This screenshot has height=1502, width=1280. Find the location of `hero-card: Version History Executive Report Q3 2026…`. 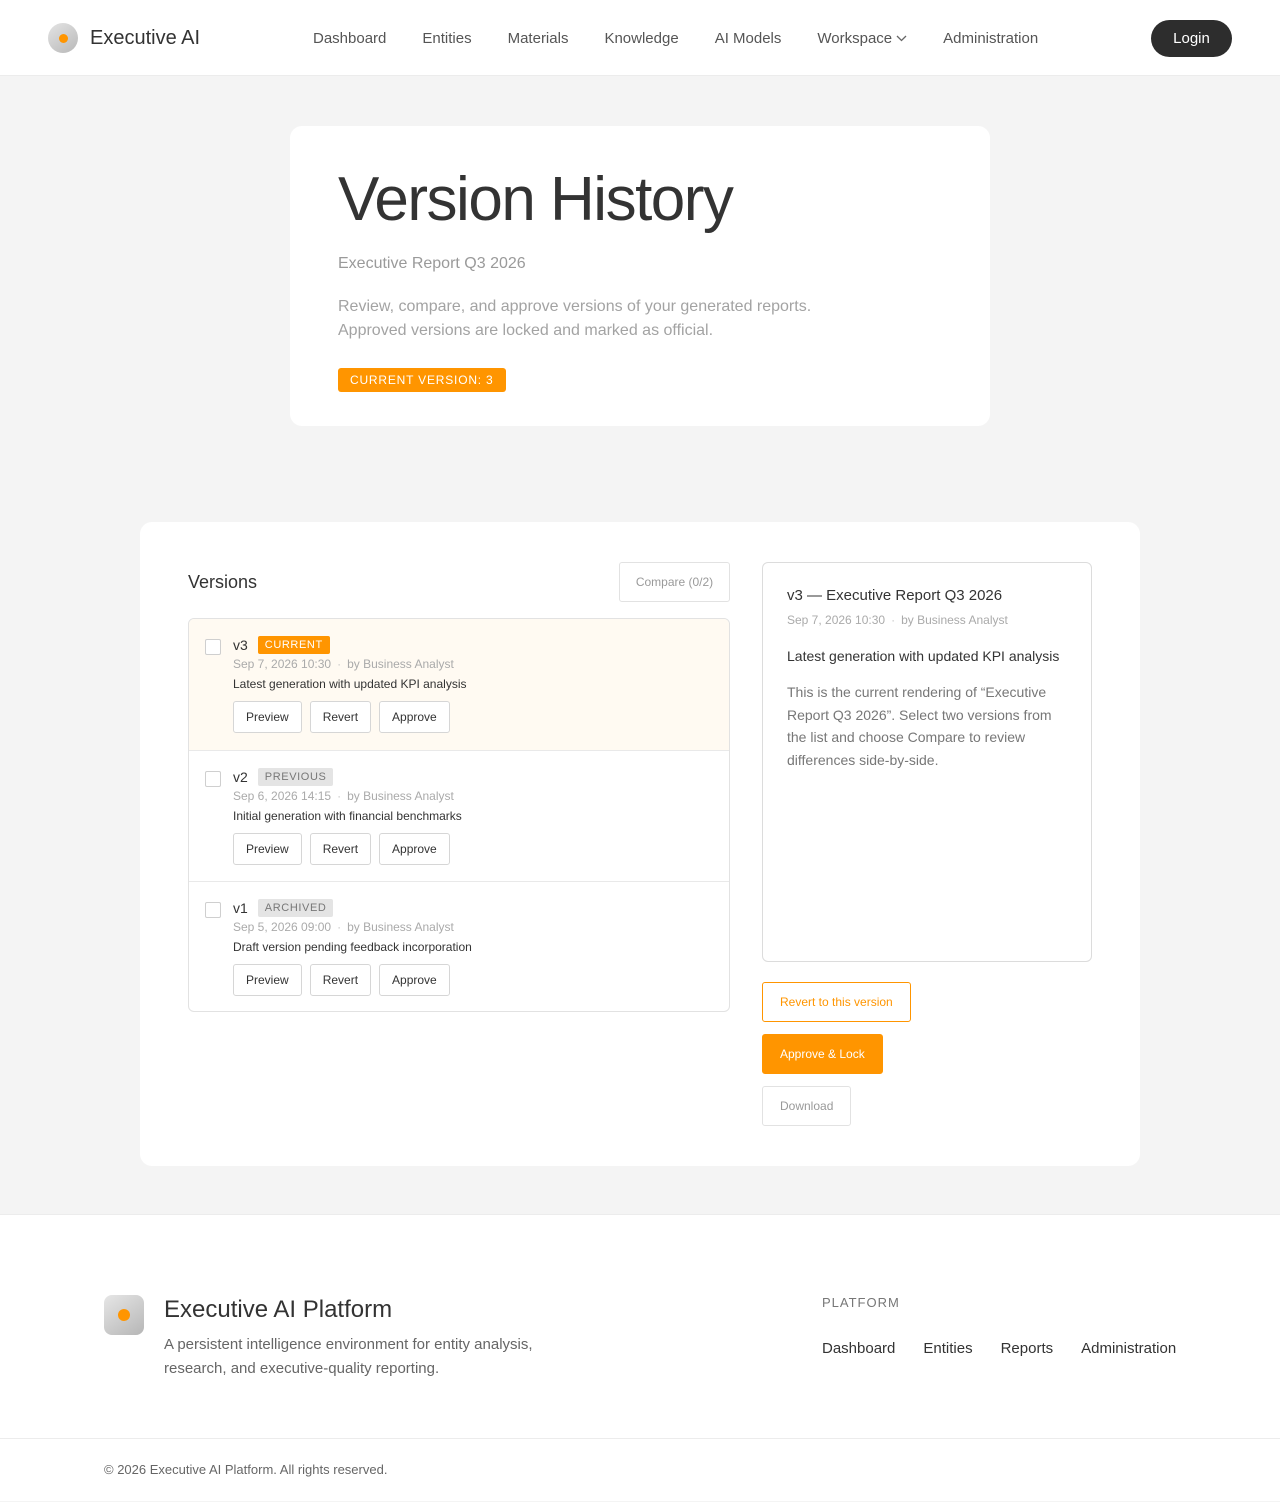

hero-card: Version History Executive Report Q3 2026… is located at coordinates (640, 276).